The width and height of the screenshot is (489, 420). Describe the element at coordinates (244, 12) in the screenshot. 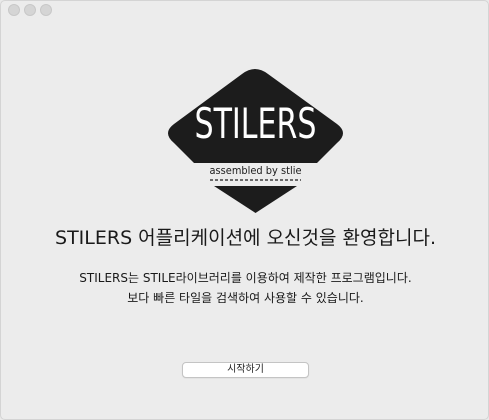

I see `title-bar` at that location.